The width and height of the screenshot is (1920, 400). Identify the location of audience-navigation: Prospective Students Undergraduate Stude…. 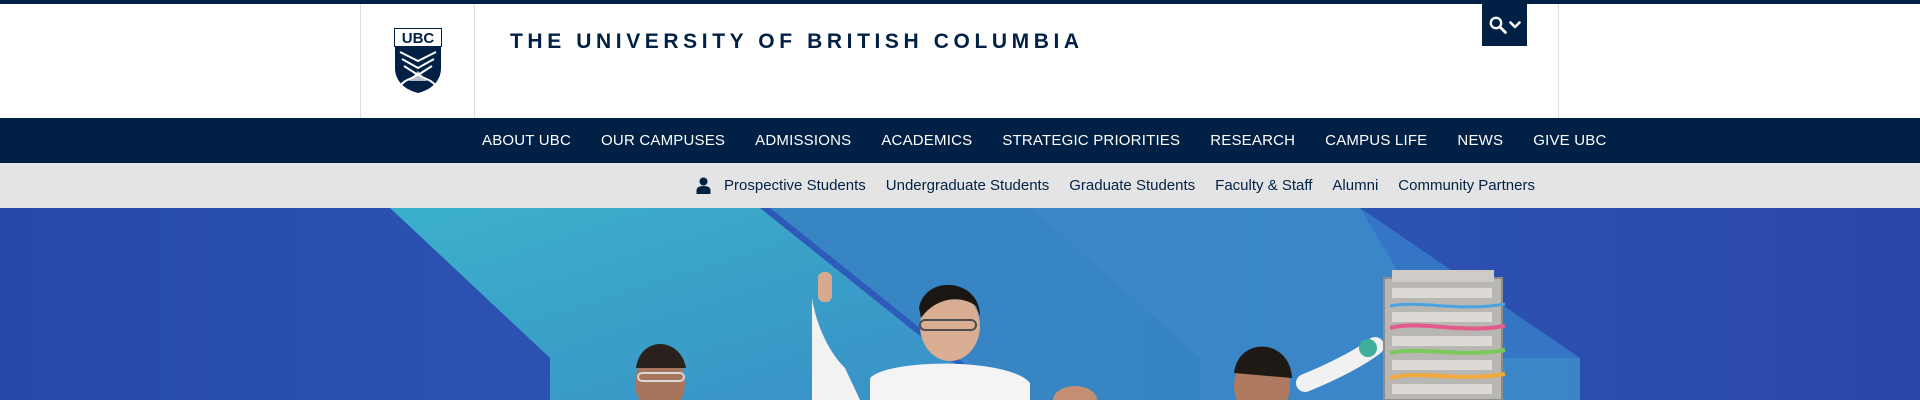
(960, 185).